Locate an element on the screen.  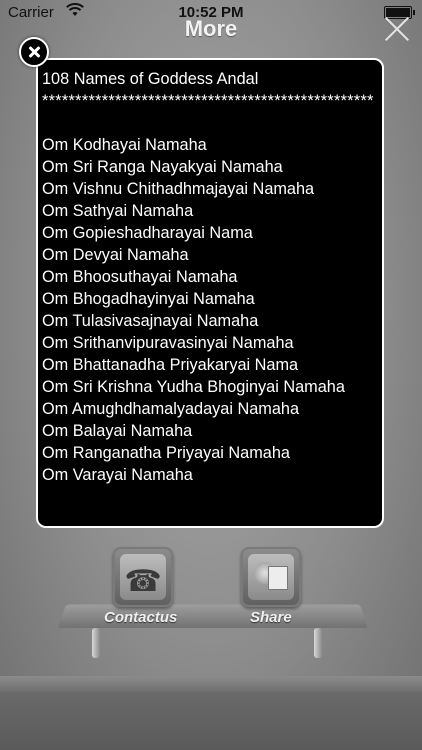
name-item: Om Devyai Namaha is located at coordinates (115, 255).